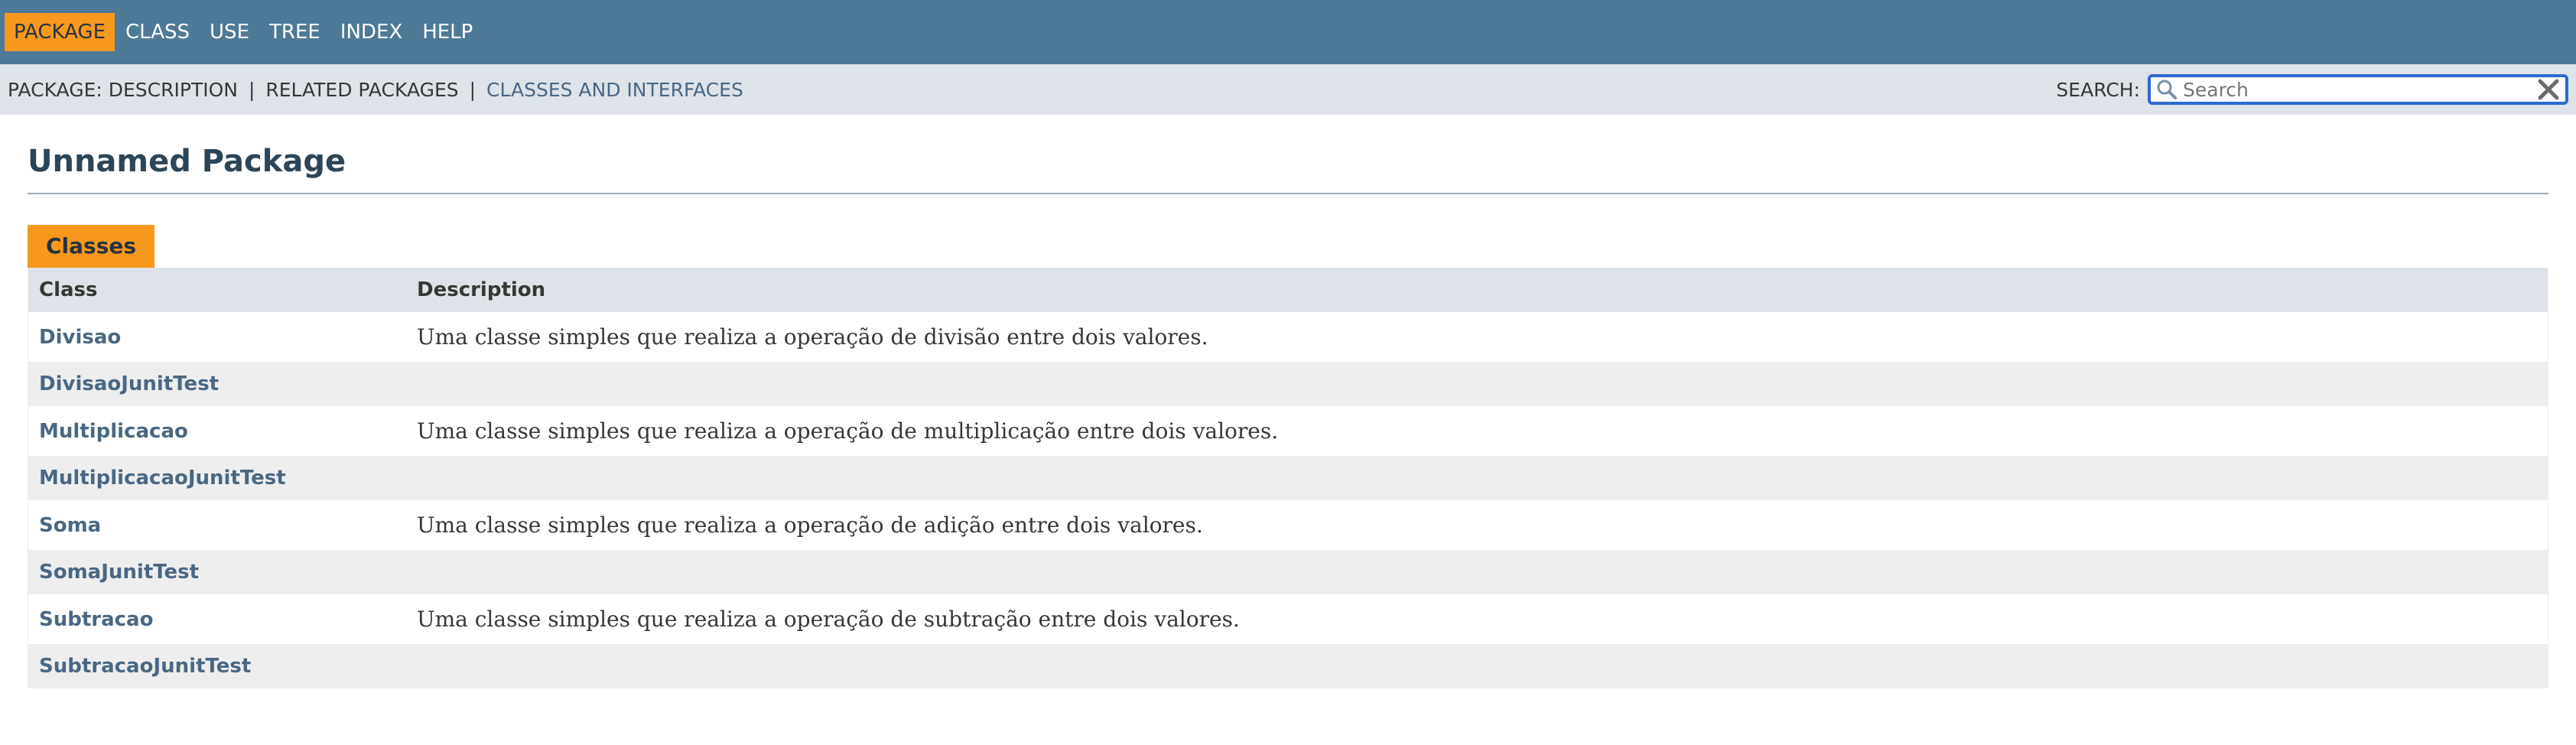 This screenshot has width=2576, height=745. What do you see at coordinates (55, 89) in the screenshot?
I see `subnav-prefix: PACKAGE:` at bounding box center [55, 89].